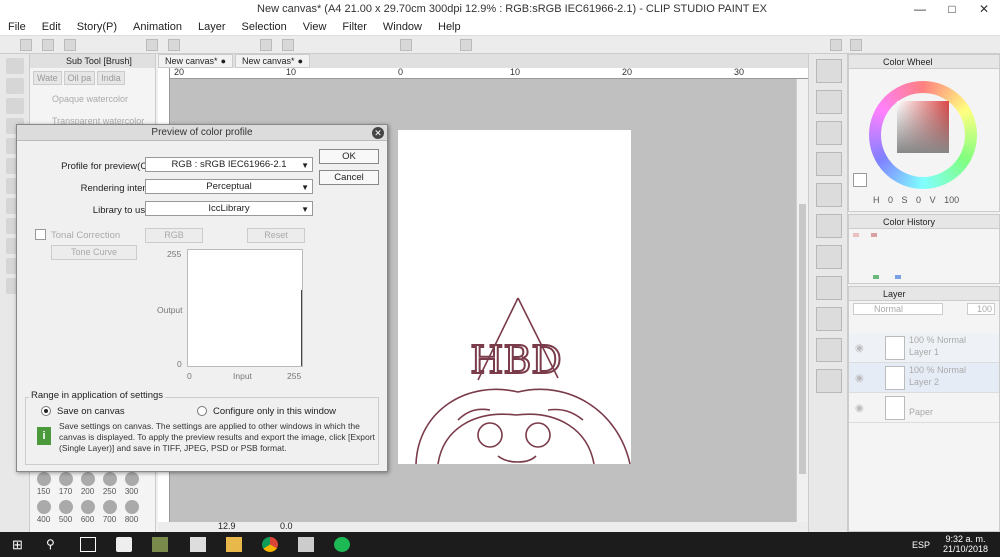 Image resolution: width=1000 pixels, height=557 pixels. Describe the element at coordinates (48, 45) in the screenshot. I see `open-icon` at that location.